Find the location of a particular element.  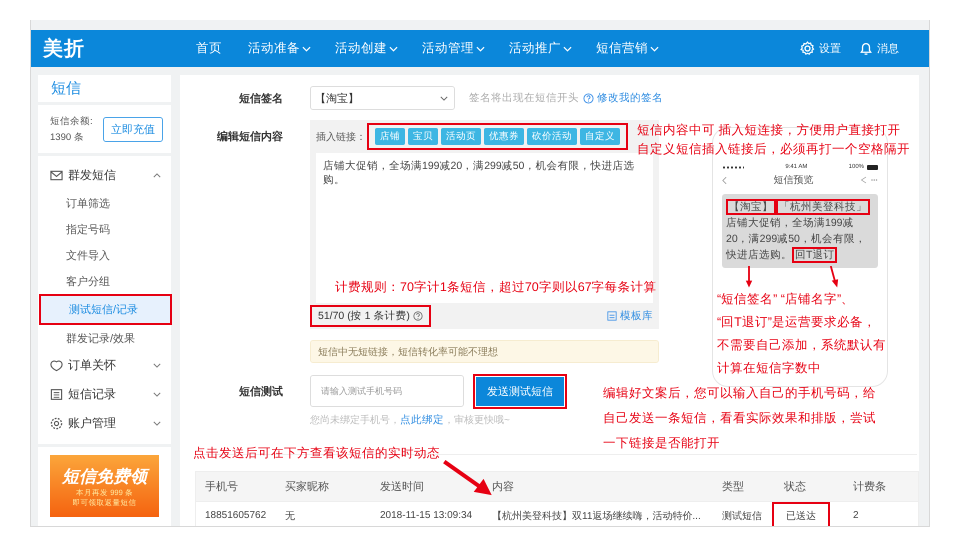

column-header: 内容 is located at coordinates (503, 487).